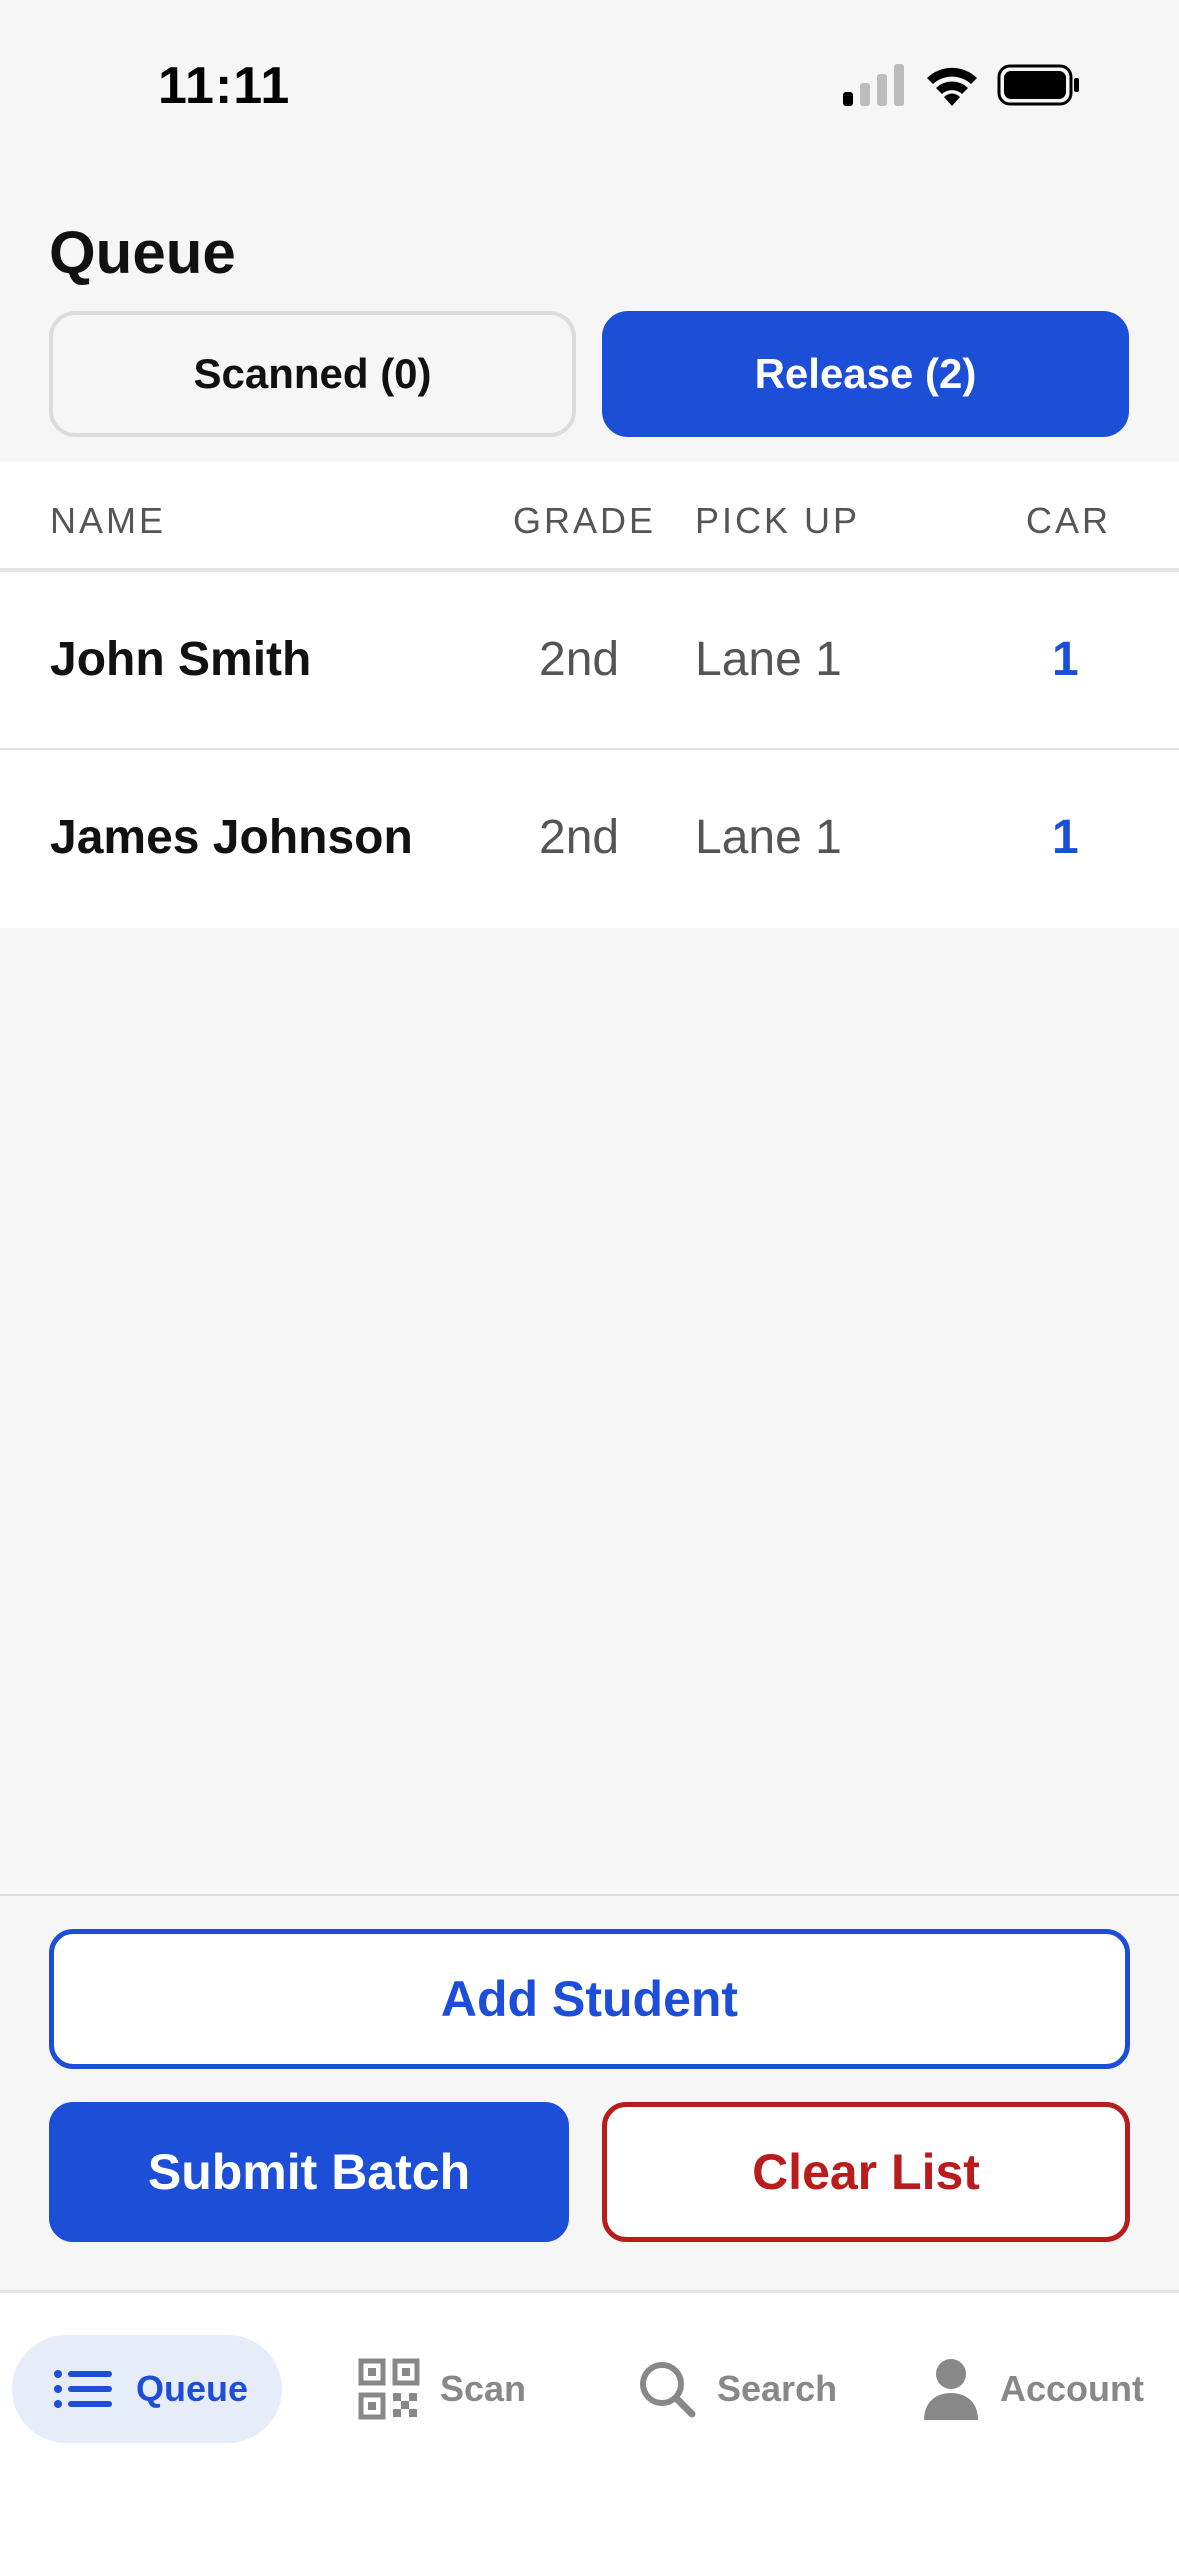  Describe the element at coordinates (231, 837) in the screenshot. I see `student-name: James Johnson` at that location.